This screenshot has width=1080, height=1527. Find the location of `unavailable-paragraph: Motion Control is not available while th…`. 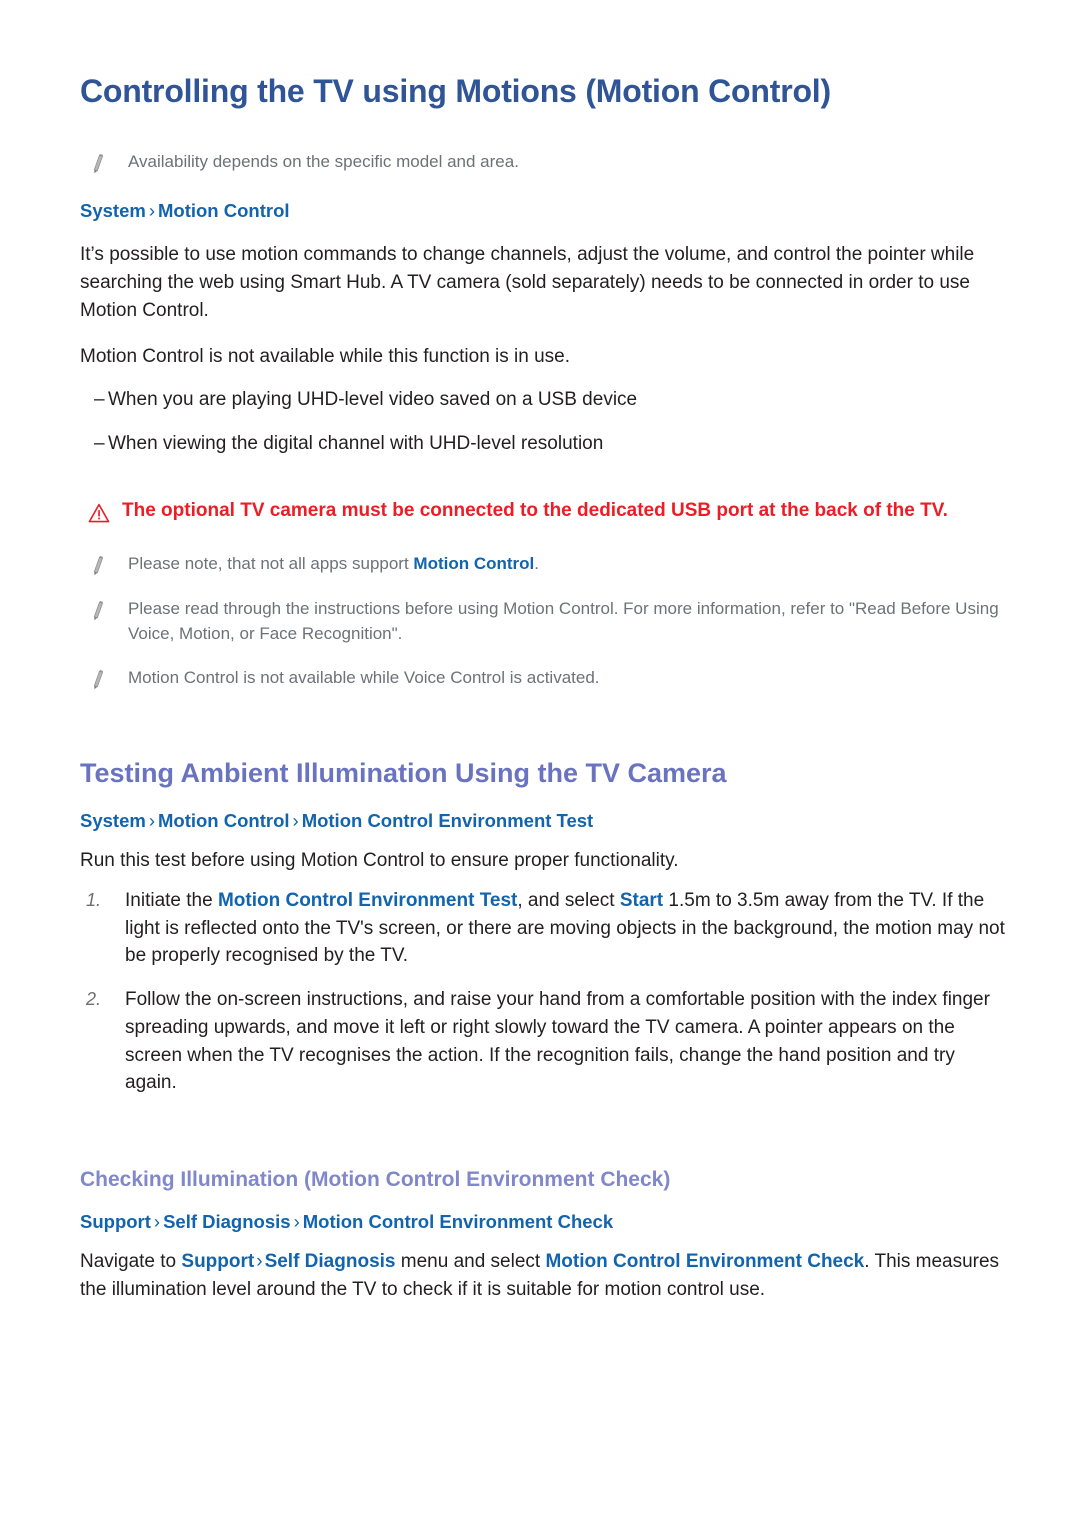

unavailable-paragraph: Motion Control is not available while th… is located at coordinates (325, 356).